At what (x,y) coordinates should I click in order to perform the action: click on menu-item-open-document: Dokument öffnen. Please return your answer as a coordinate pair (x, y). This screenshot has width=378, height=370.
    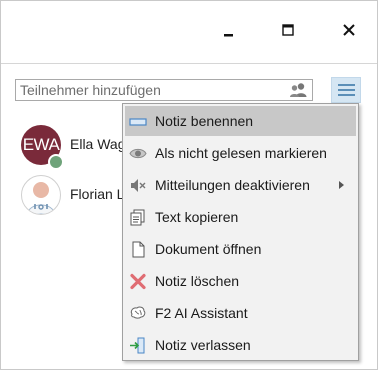
    Looking at the image, I should click on (240, 249).